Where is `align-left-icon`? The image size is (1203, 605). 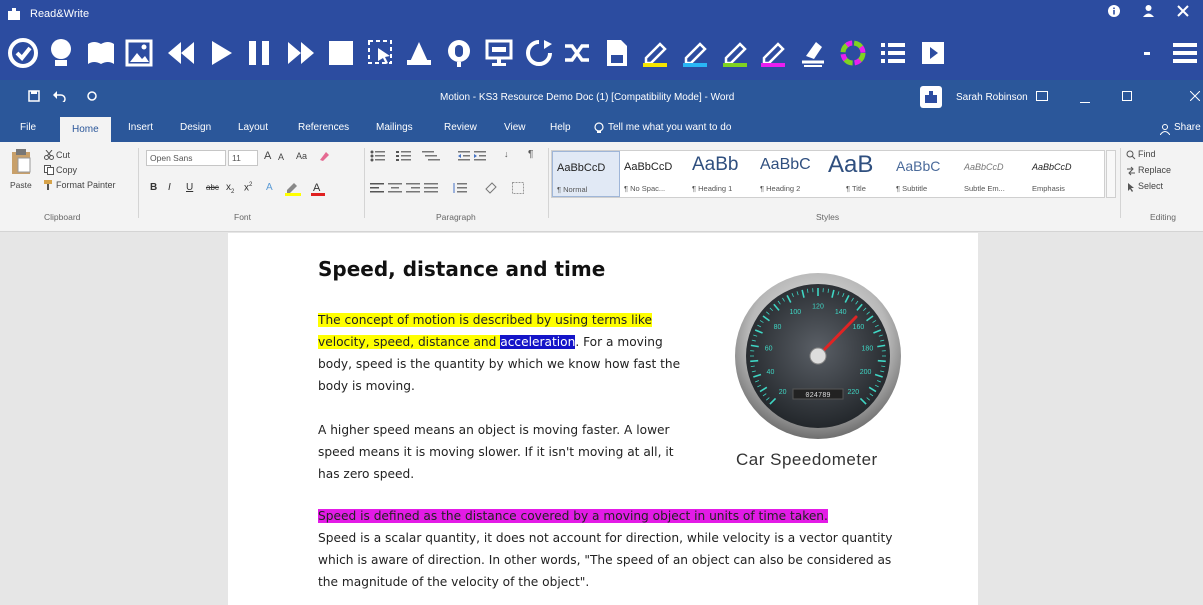 align-left-icon is located at coordinates (377, 189).